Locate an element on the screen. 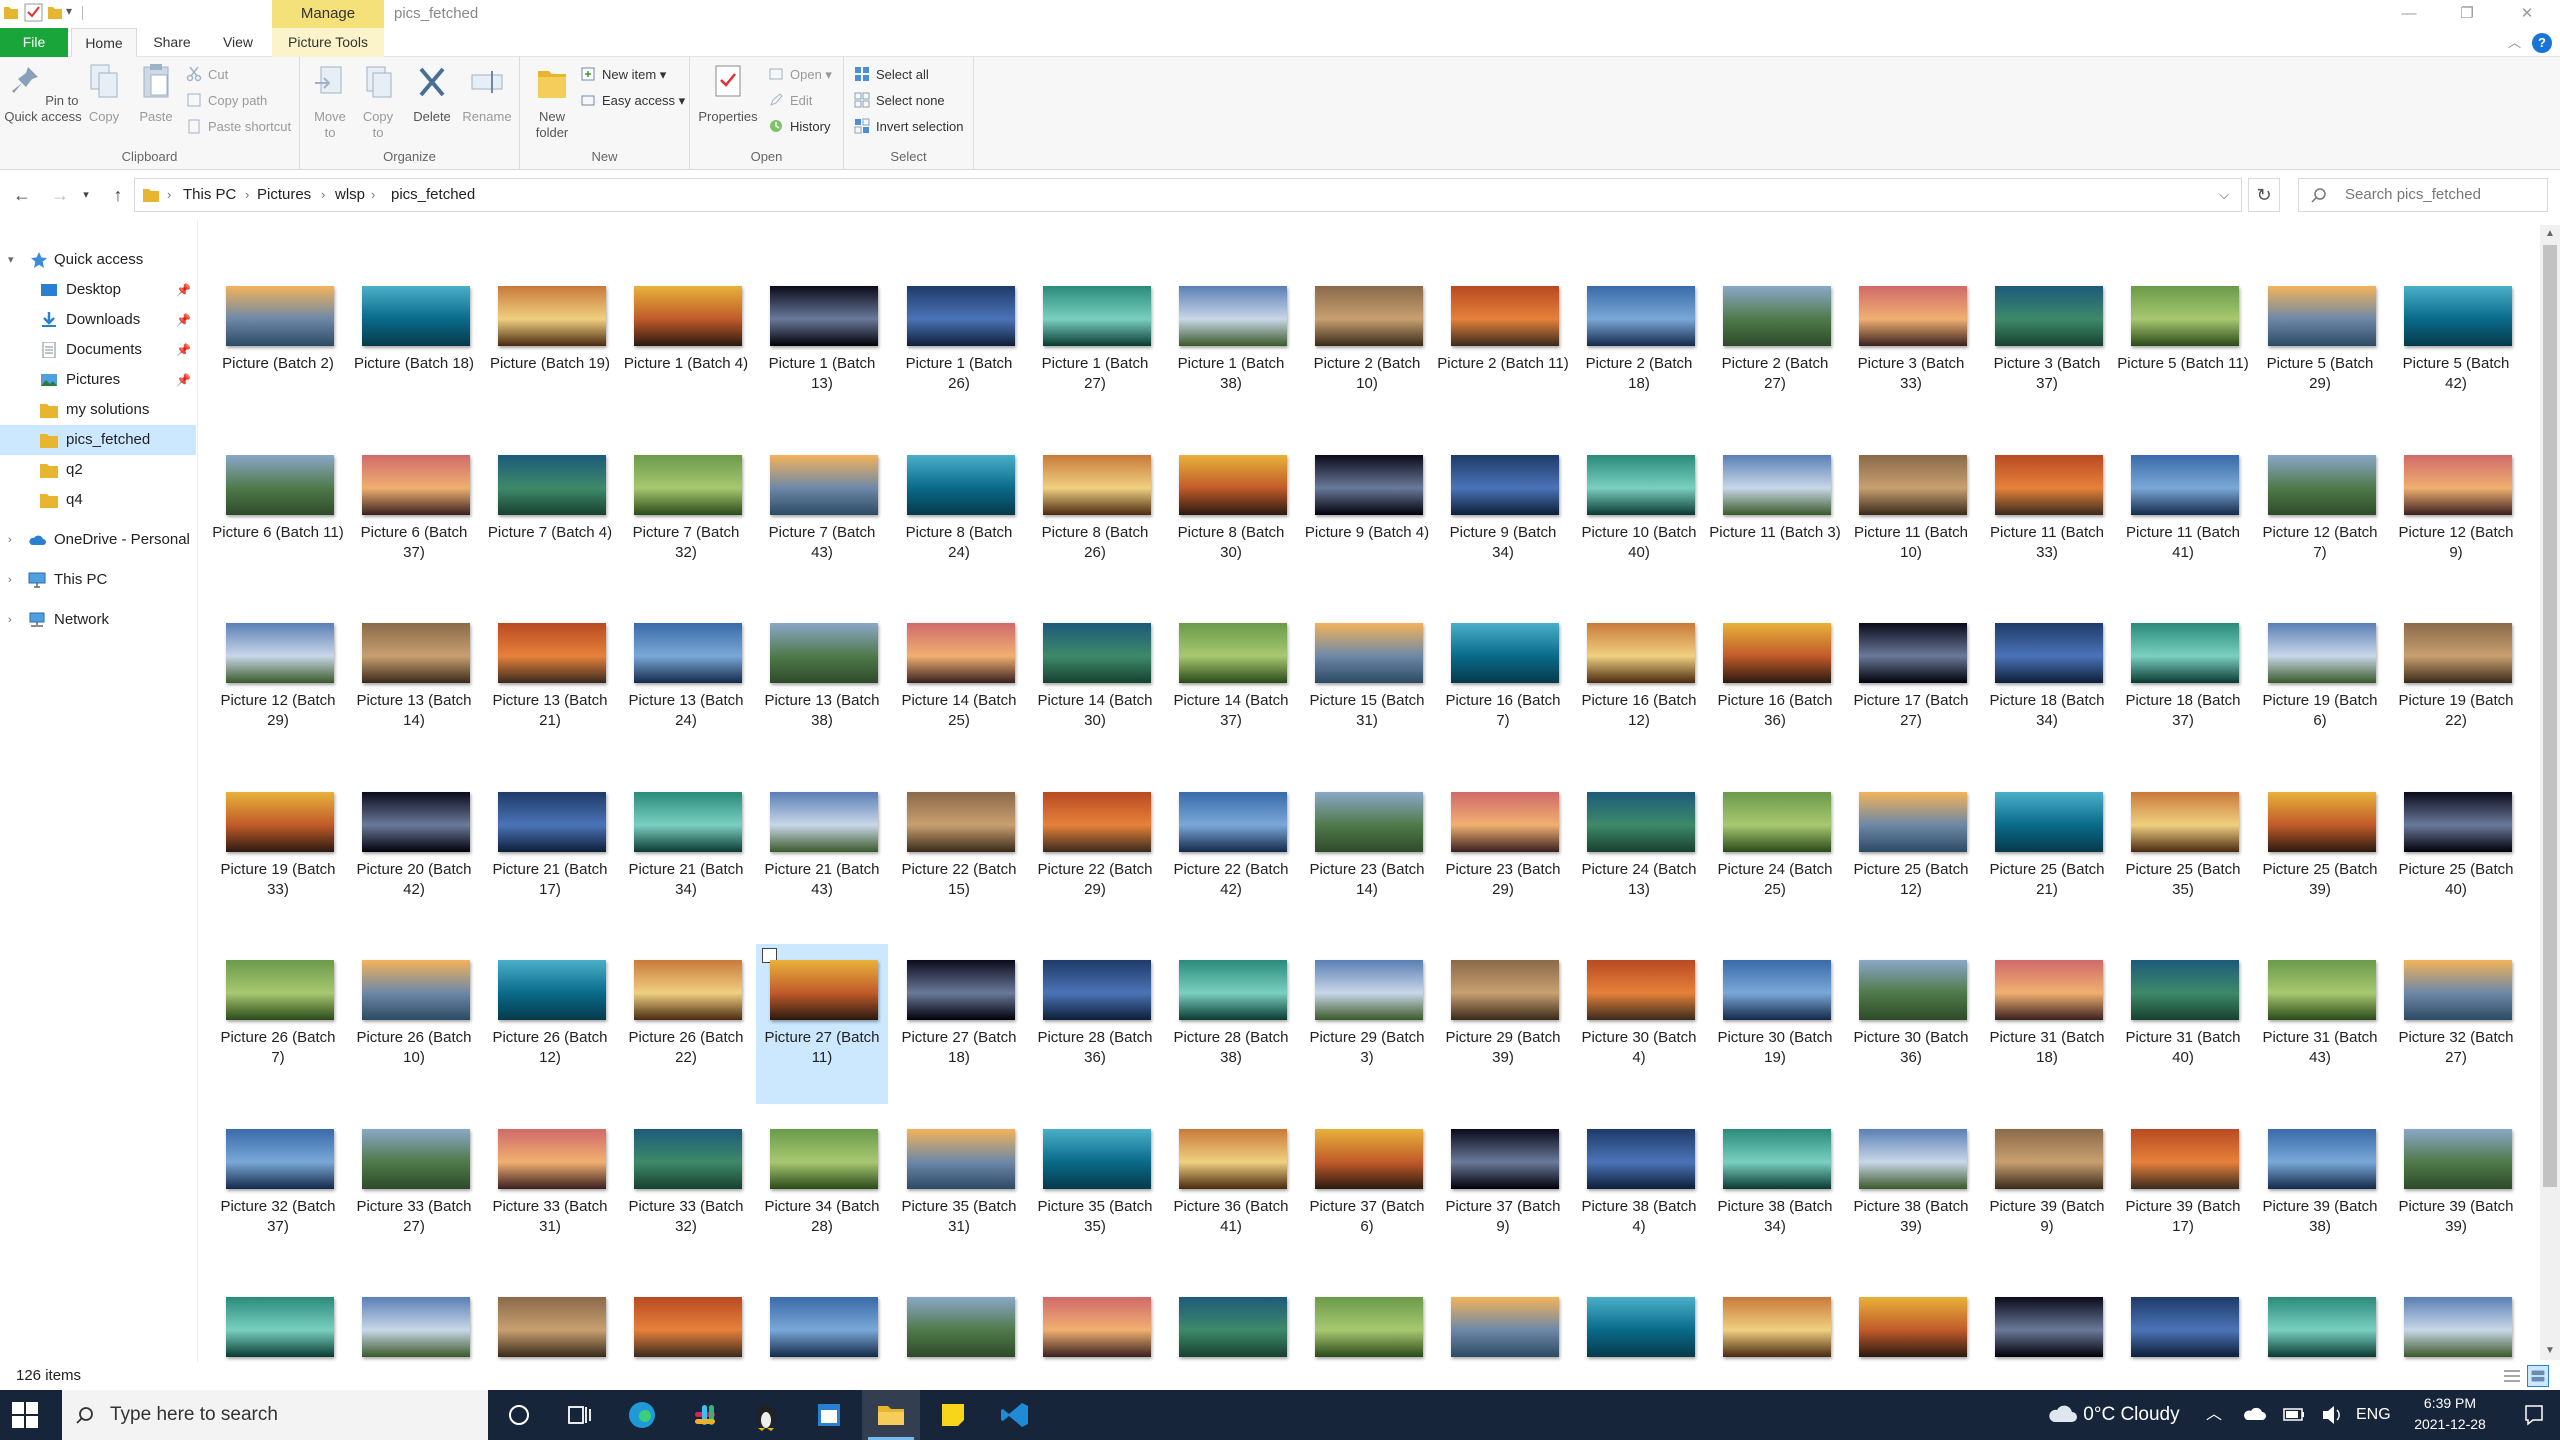 The image size is (2560, 1440). quick-access-dropdown-icon: ▾ is located at coordinates (69, 11).